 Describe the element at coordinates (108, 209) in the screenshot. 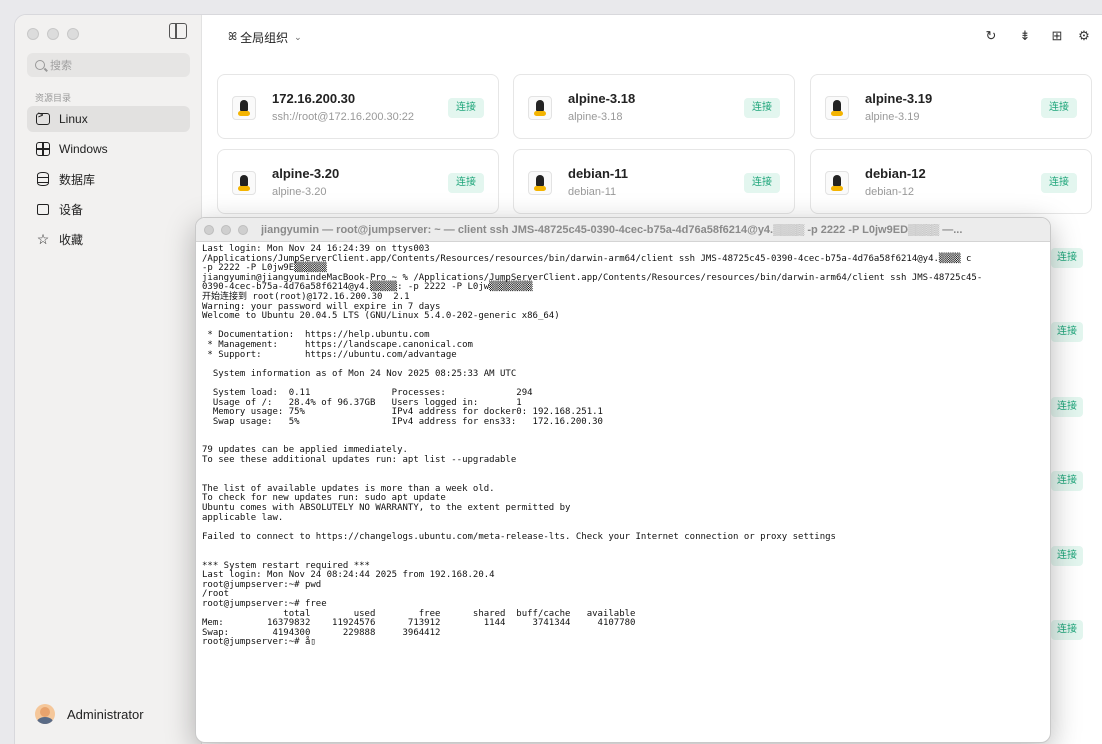

I see `sidebar-item-device: 设备` at that location.